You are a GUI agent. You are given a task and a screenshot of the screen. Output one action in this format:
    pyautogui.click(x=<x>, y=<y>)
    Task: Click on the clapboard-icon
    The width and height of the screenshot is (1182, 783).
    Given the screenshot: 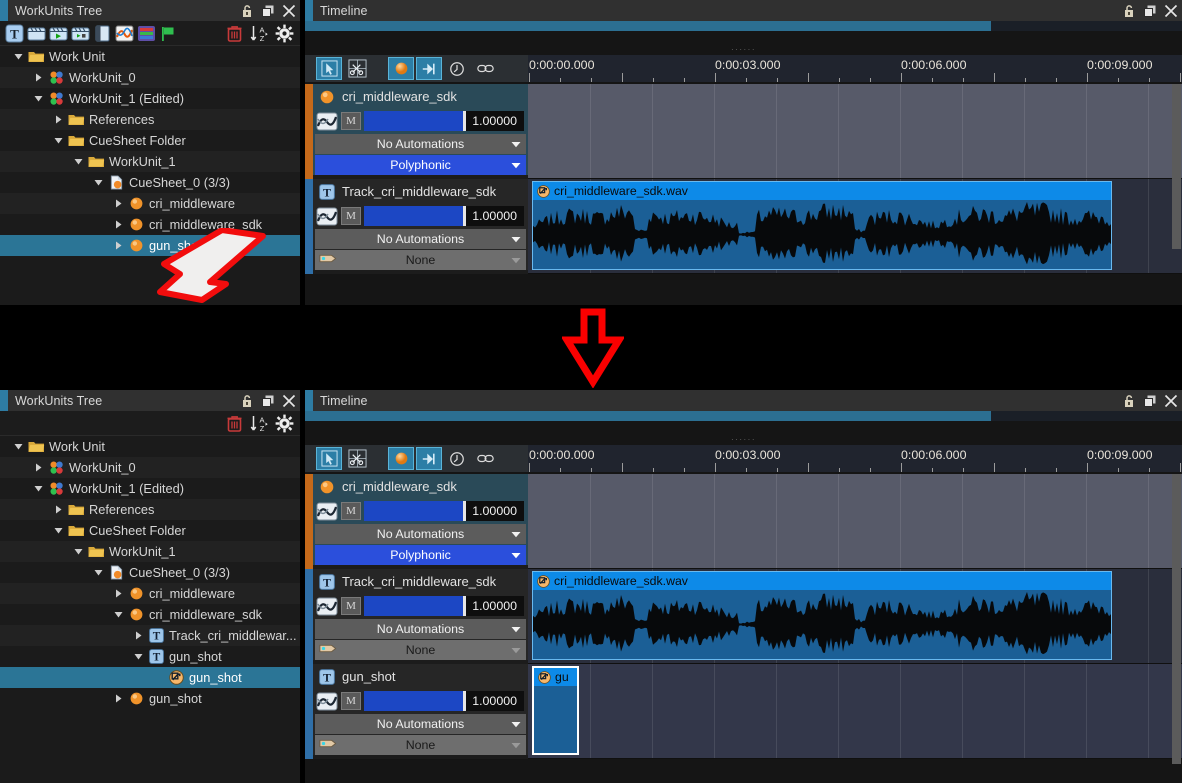 What is the action you would take?
    pyautogui.click(x=36, y=33)
    